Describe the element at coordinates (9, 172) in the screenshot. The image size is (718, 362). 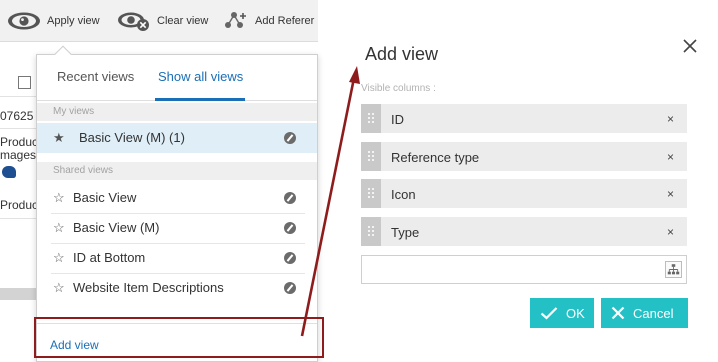
I see `grid-thumbnail` at that location.